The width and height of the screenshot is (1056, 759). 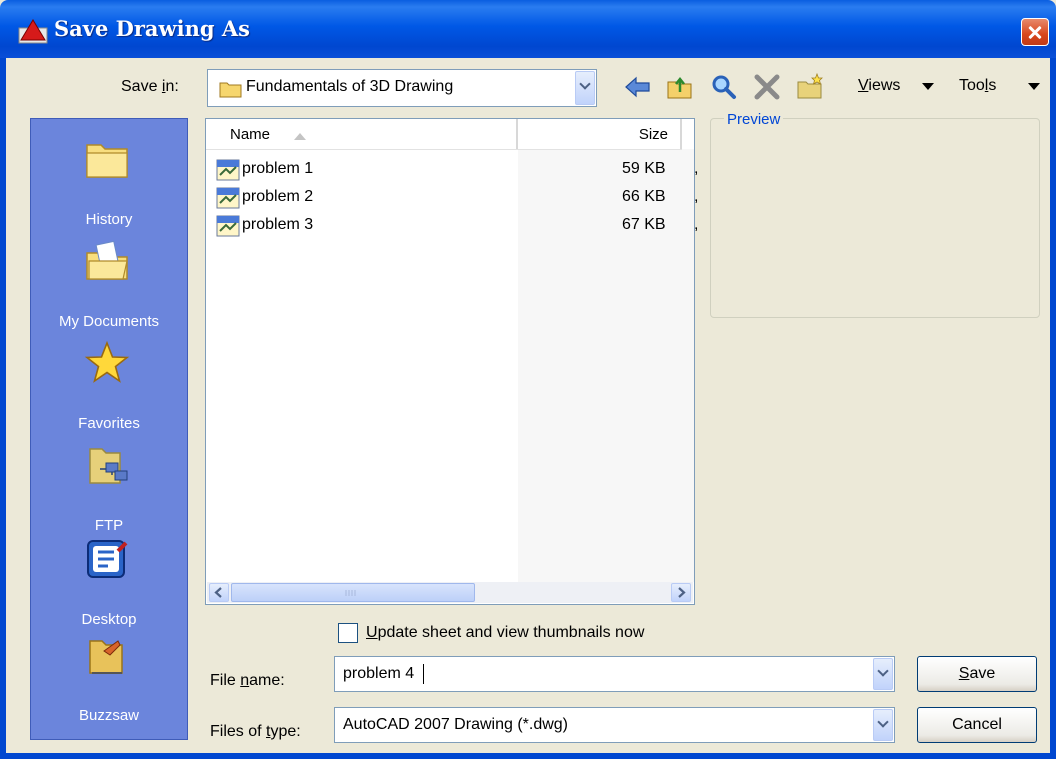 What do you see at coordinates (928, 87) in the screenshot?
I see `views-dropdown-arrow-icon` at bounding box center [928, 87].